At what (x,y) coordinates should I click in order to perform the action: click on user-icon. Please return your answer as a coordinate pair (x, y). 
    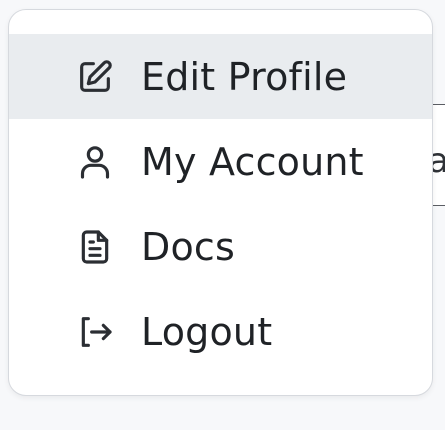
    Looking at the image, I should click on (95, 162).